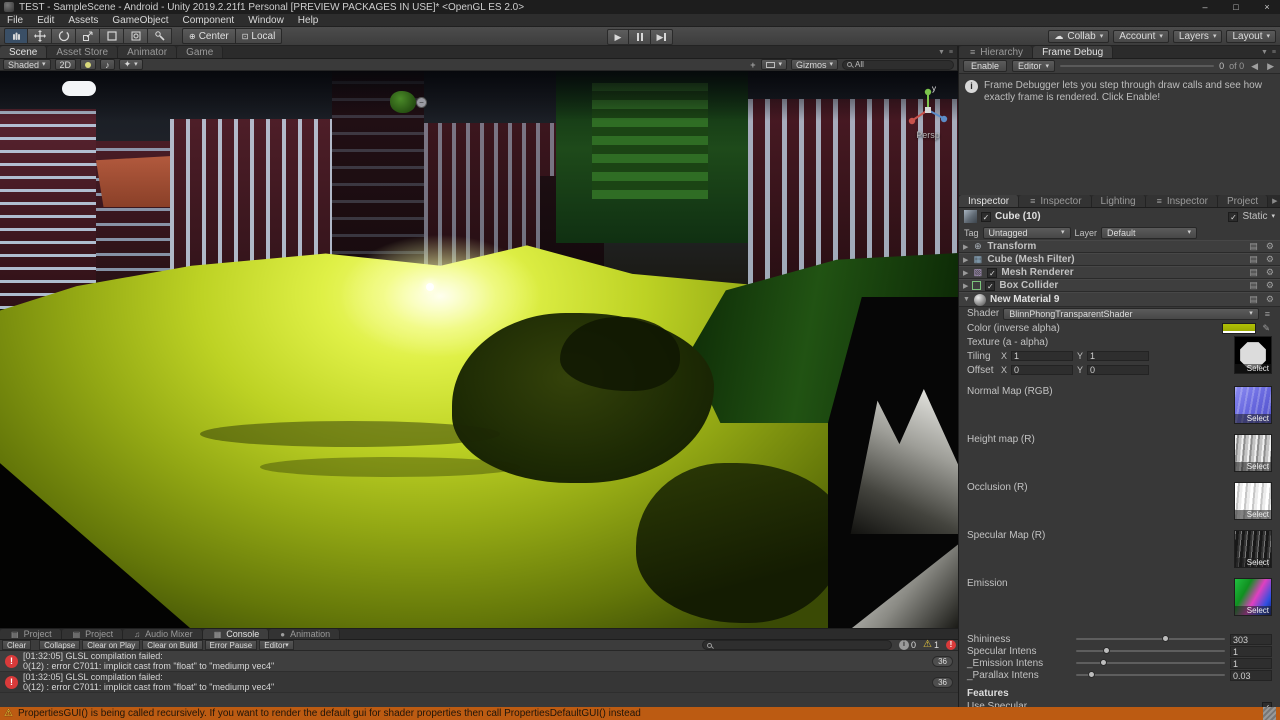  I want to click on gizmos-dropdown: Gizmos ▾, so click(814, 64).